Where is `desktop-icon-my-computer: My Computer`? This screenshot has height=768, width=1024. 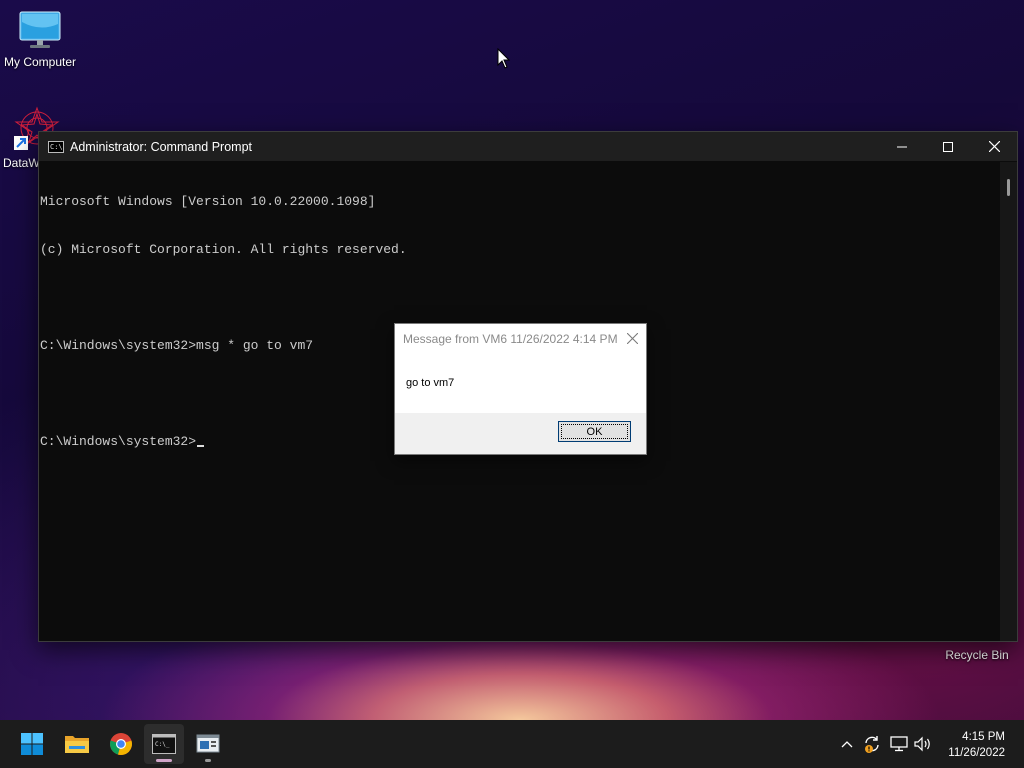
desktop-icon-my-computer: My Computer is located at coordinates (40, 39).